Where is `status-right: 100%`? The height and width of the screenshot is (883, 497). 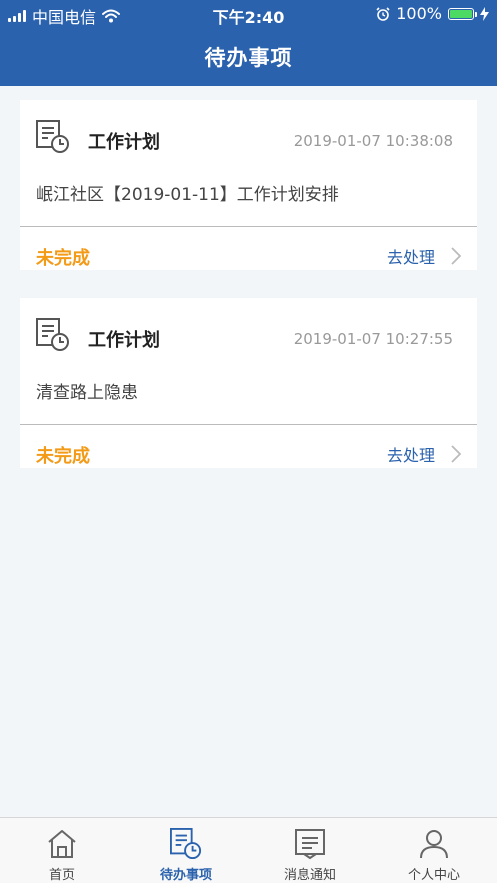
status-right: 100% is located at coordinates (432, 13).